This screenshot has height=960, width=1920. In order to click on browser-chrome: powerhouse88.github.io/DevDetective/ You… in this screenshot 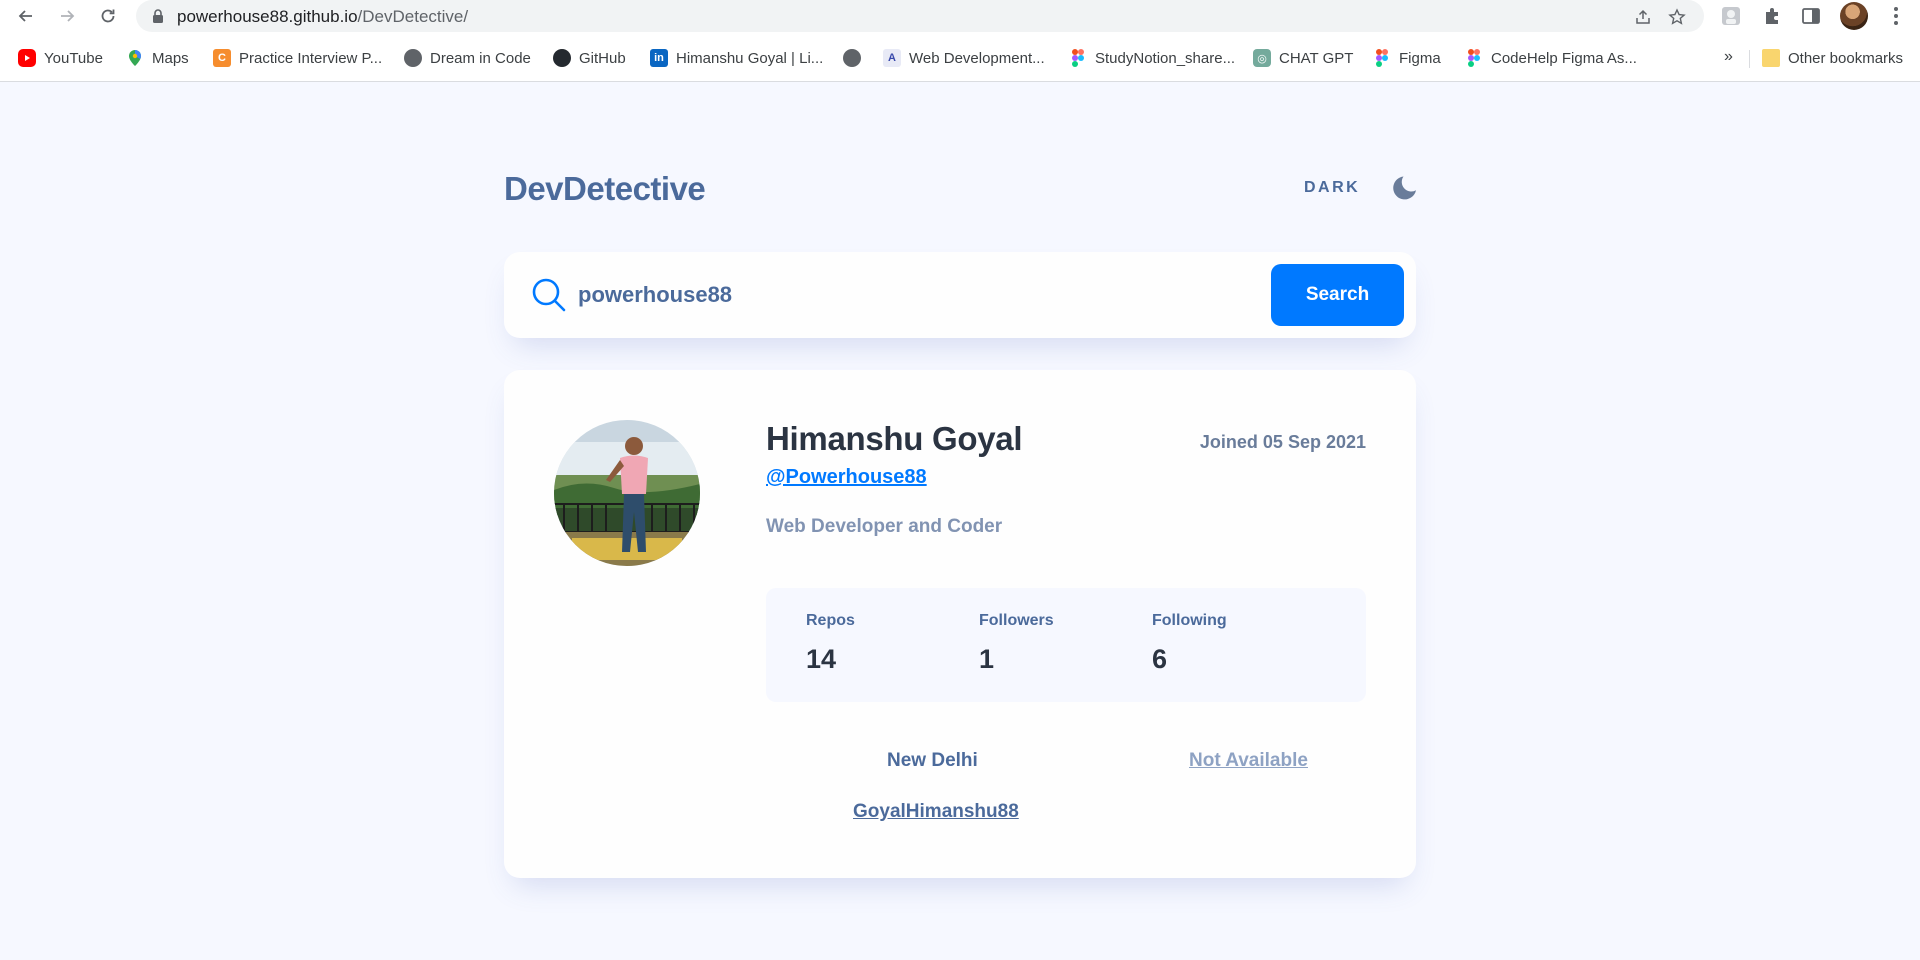, I will do `click(960, 41)`.